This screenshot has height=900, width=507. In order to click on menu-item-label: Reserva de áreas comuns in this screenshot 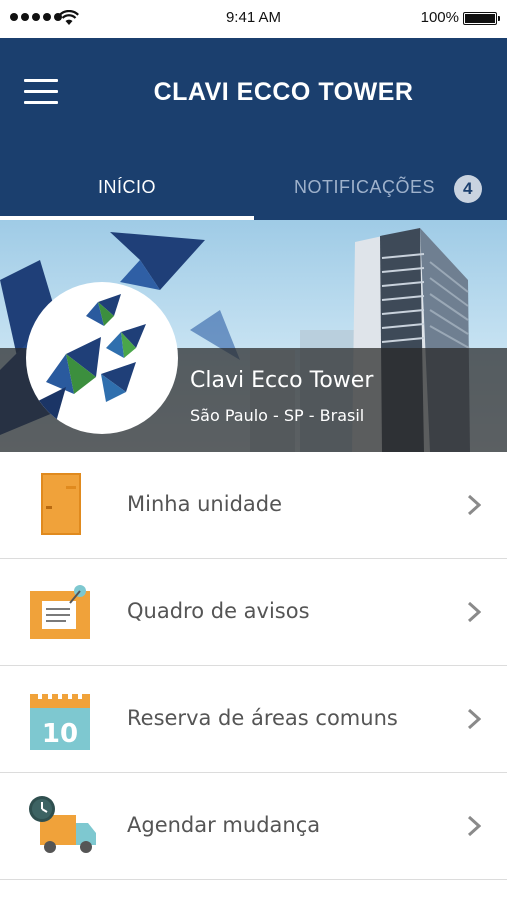, I will do `click(262, 718)`.